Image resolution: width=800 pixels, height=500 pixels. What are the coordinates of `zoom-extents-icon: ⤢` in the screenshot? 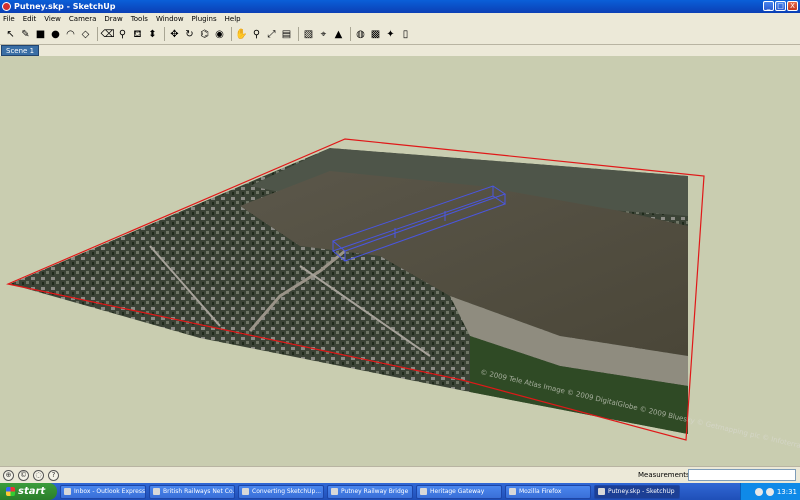 It's located at (271, 34).